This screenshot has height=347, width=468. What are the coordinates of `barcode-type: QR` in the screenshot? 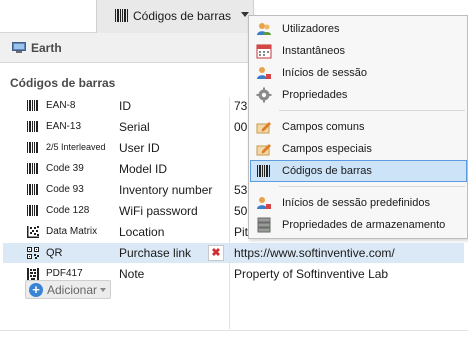 It's located at (54, 253).